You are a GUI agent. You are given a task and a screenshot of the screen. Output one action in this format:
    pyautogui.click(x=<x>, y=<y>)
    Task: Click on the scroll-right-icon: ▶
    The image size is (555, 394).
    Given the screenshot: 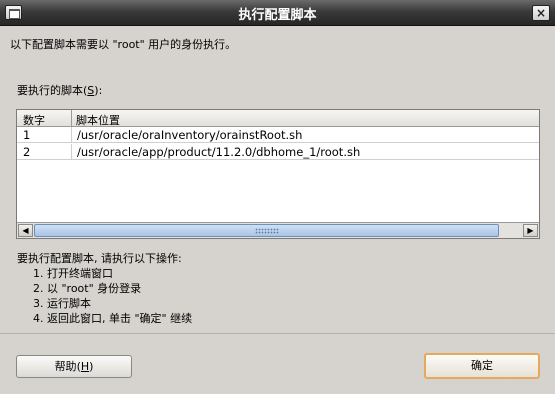 What is the action you would take?
    pyautogui.click(x=530, y=230)
    